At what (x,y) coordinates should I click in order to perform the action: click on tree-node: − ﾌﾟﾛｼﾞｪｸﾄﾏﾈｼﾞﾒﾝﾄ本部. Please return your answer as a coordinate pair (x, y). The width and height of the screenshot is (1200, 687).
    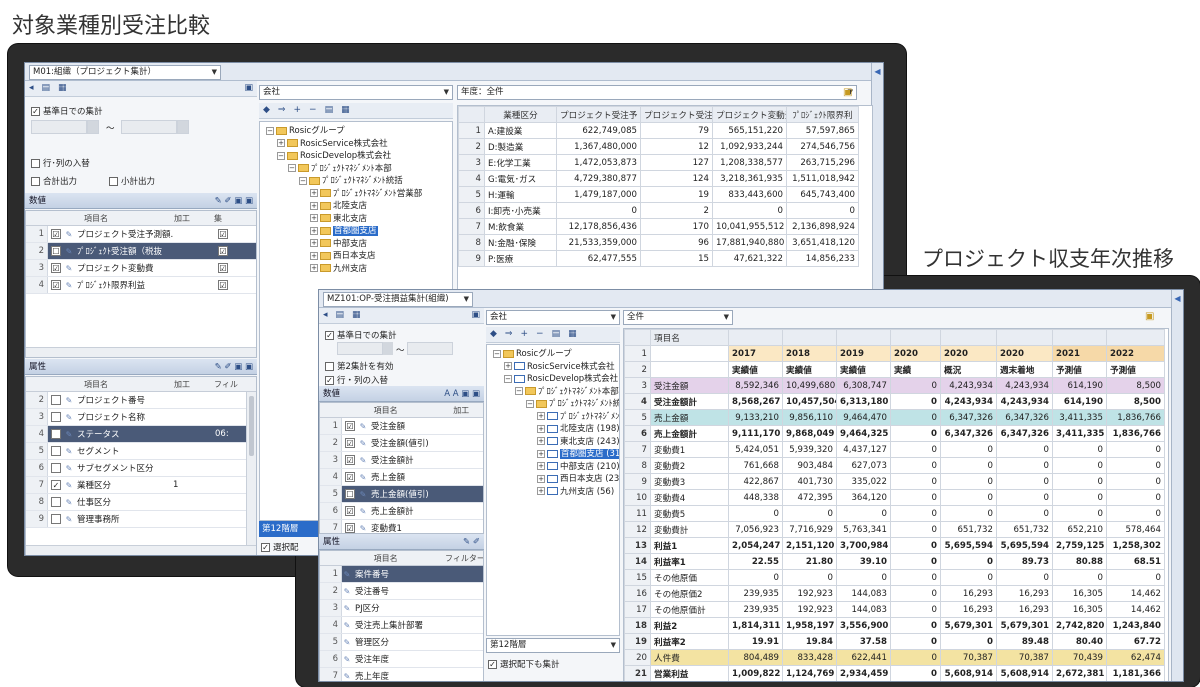
    Looking at the image, I should click on (553, 392).